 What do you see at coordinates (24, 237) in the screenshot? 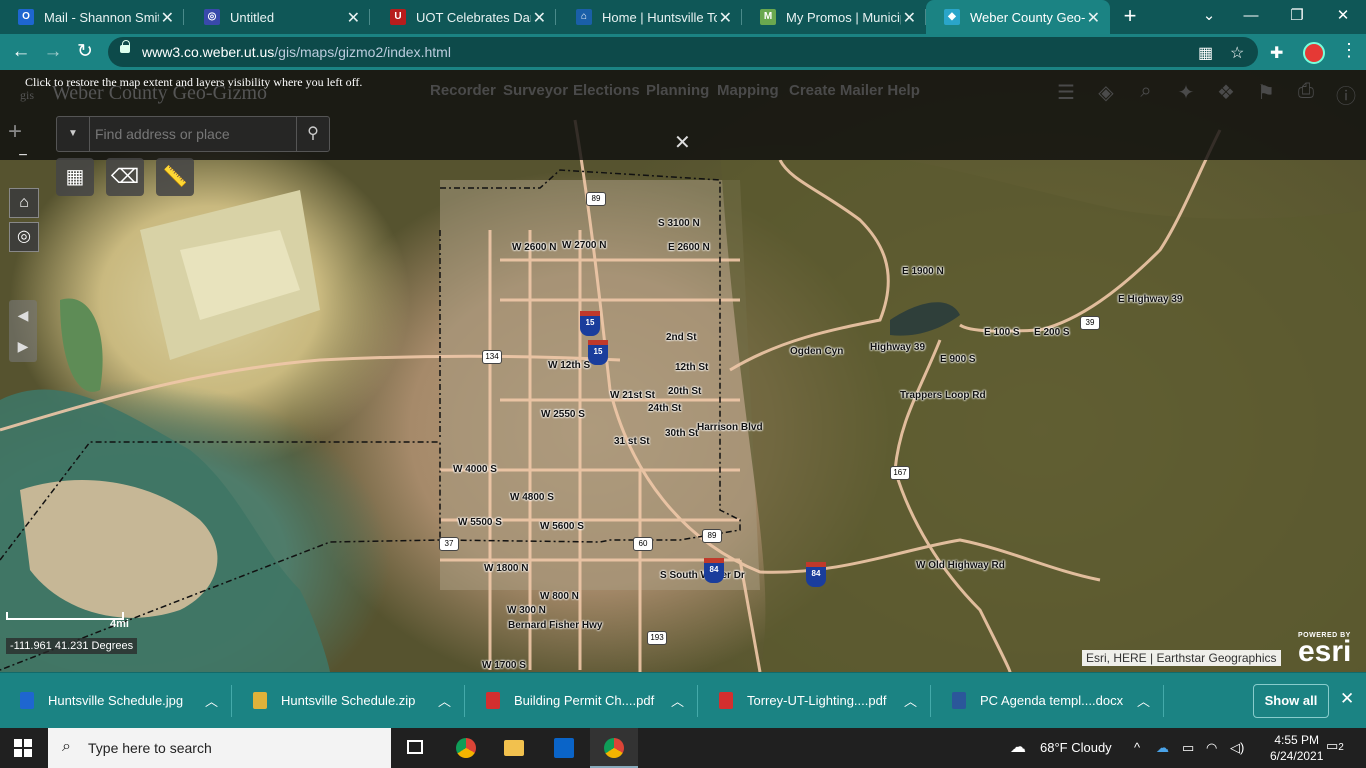
I see `locate-icon: ◎` at bounding box center [24, 237].